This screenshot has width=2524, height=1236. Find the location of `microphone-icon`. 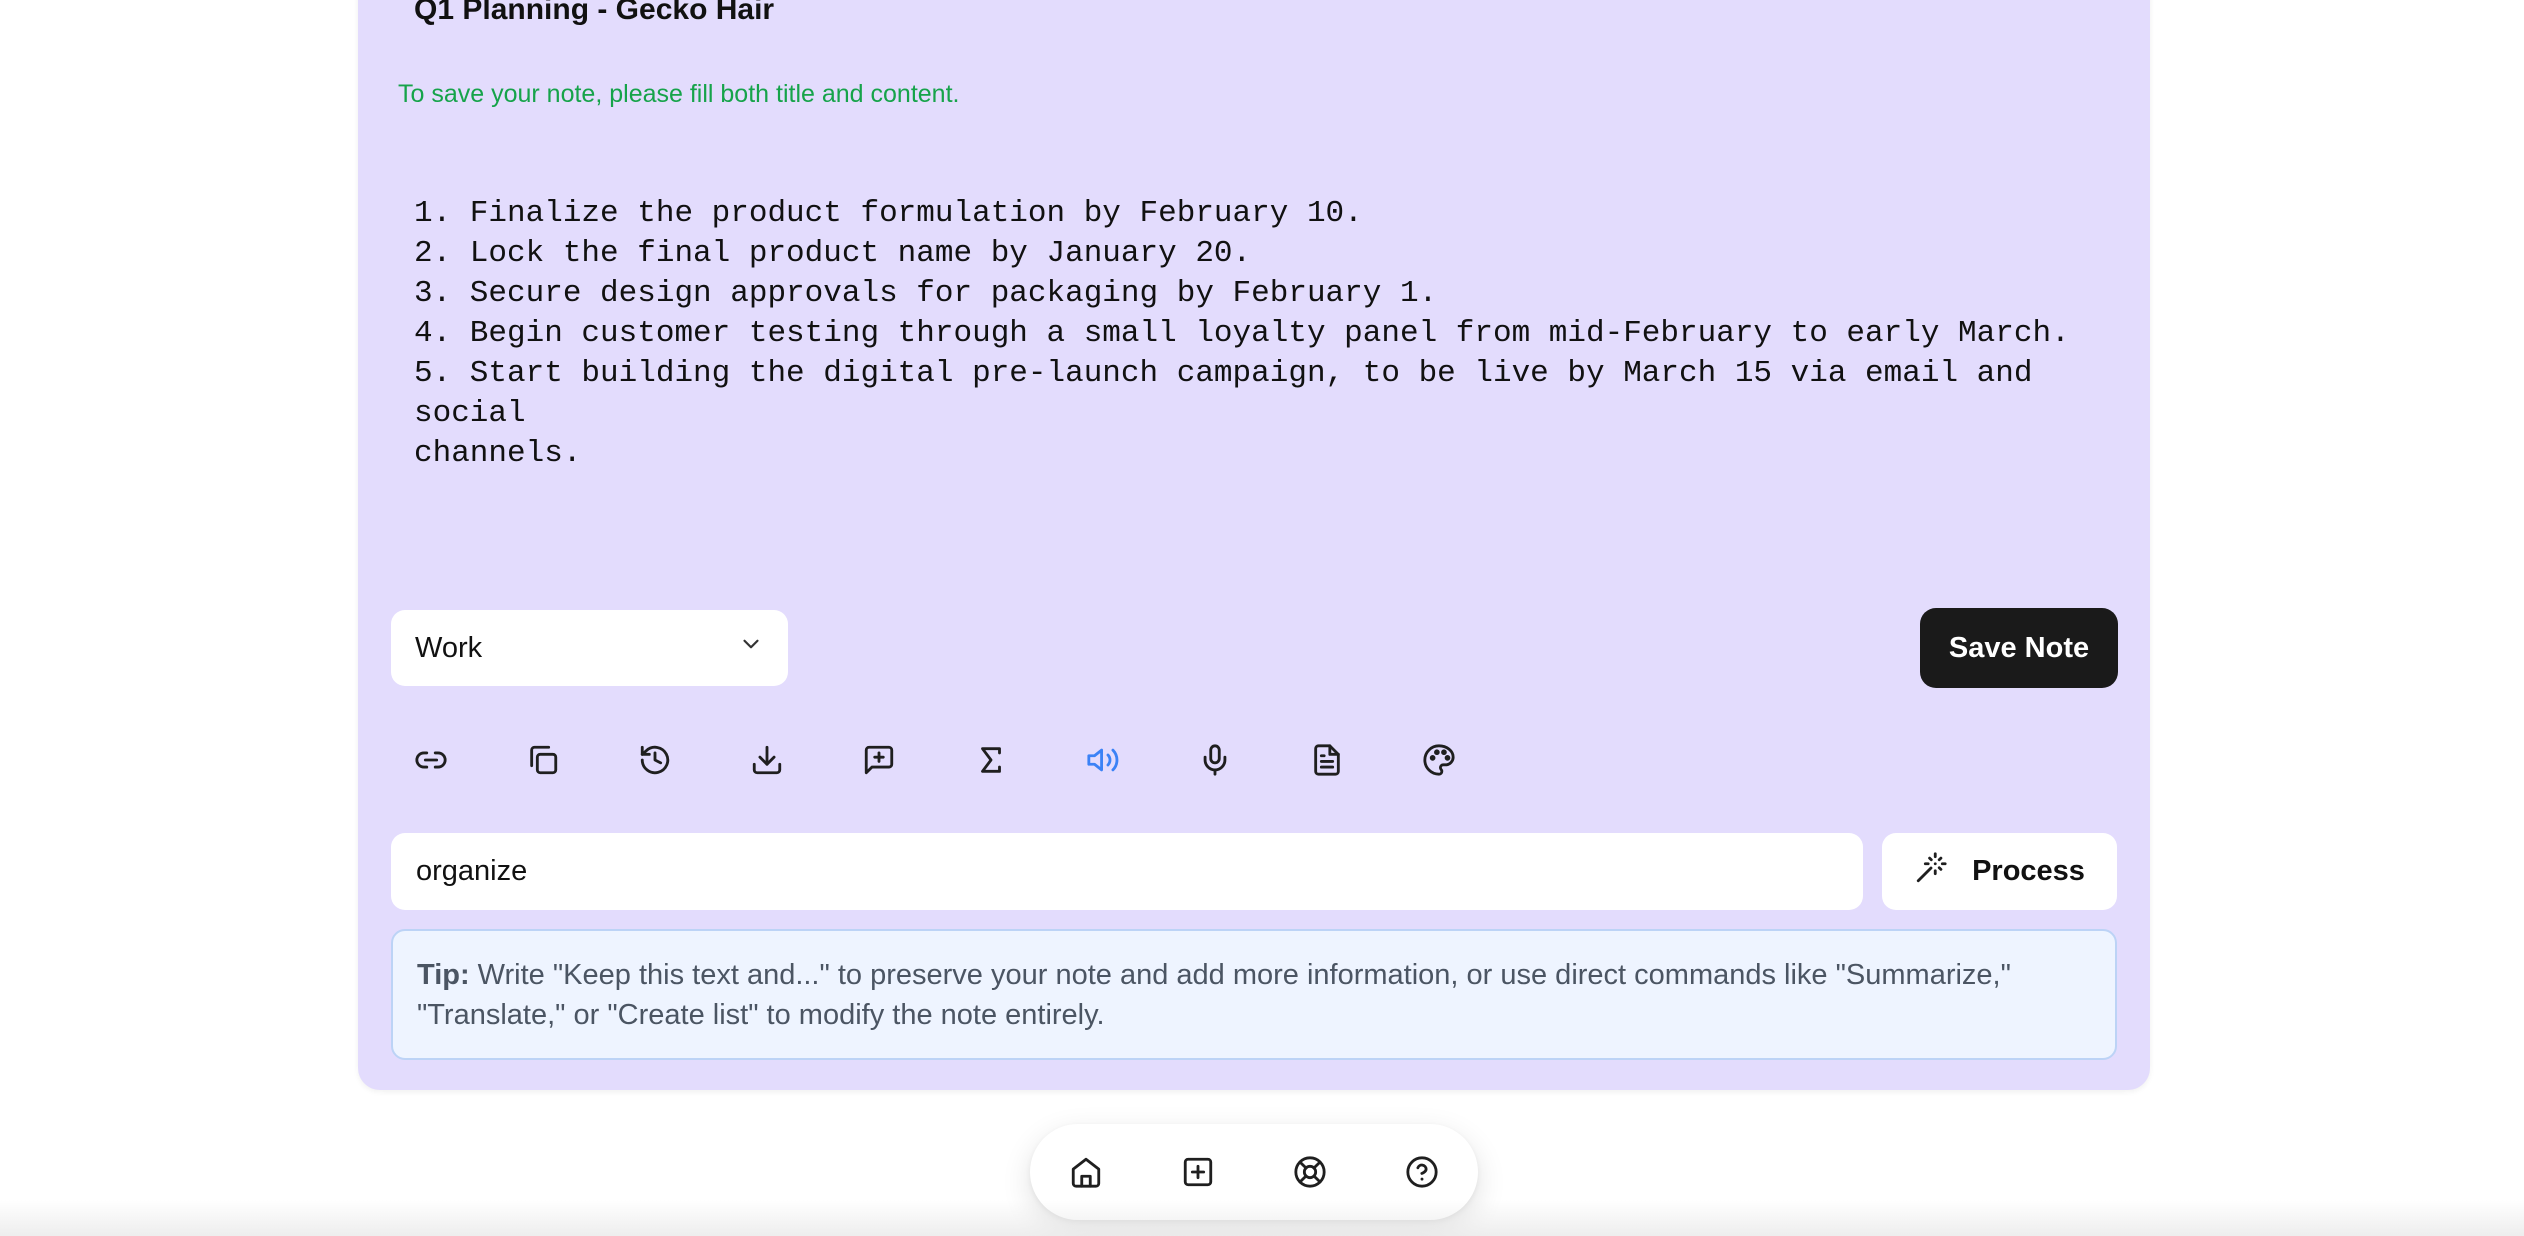

microphone-icon is located at coordinates (1215, 760).